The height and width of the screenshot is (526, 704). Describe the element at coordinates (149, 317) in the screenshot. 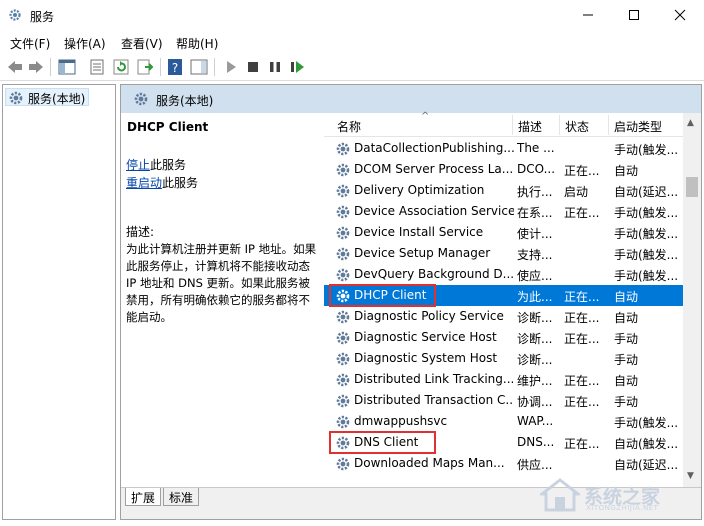

I see `description-line: 能启动。` at that location.